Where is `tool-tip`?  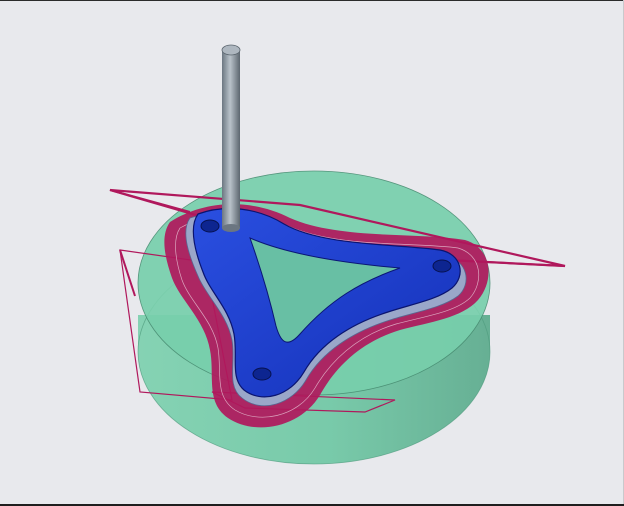 tool-tip is located at coordinates (231, 228).